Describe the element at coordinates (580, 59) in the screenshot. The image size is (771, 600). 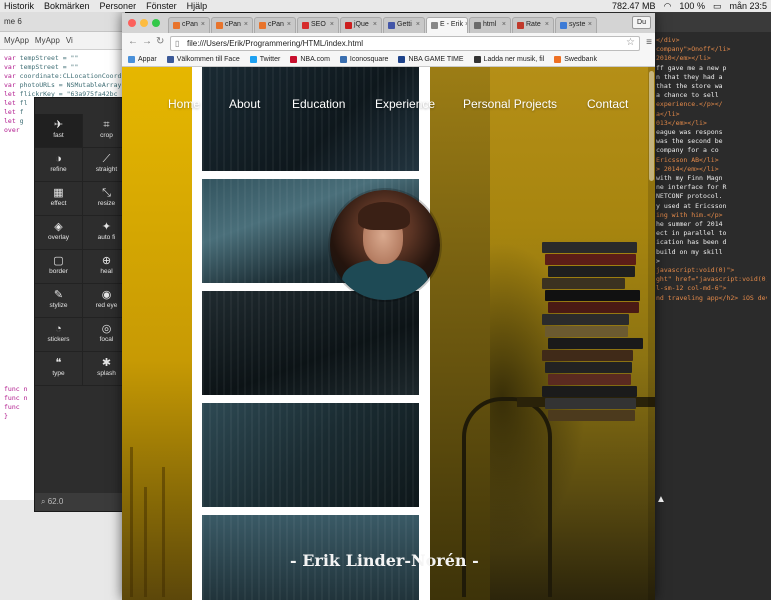
I see `bookmark-label: Swedbank` at that location.